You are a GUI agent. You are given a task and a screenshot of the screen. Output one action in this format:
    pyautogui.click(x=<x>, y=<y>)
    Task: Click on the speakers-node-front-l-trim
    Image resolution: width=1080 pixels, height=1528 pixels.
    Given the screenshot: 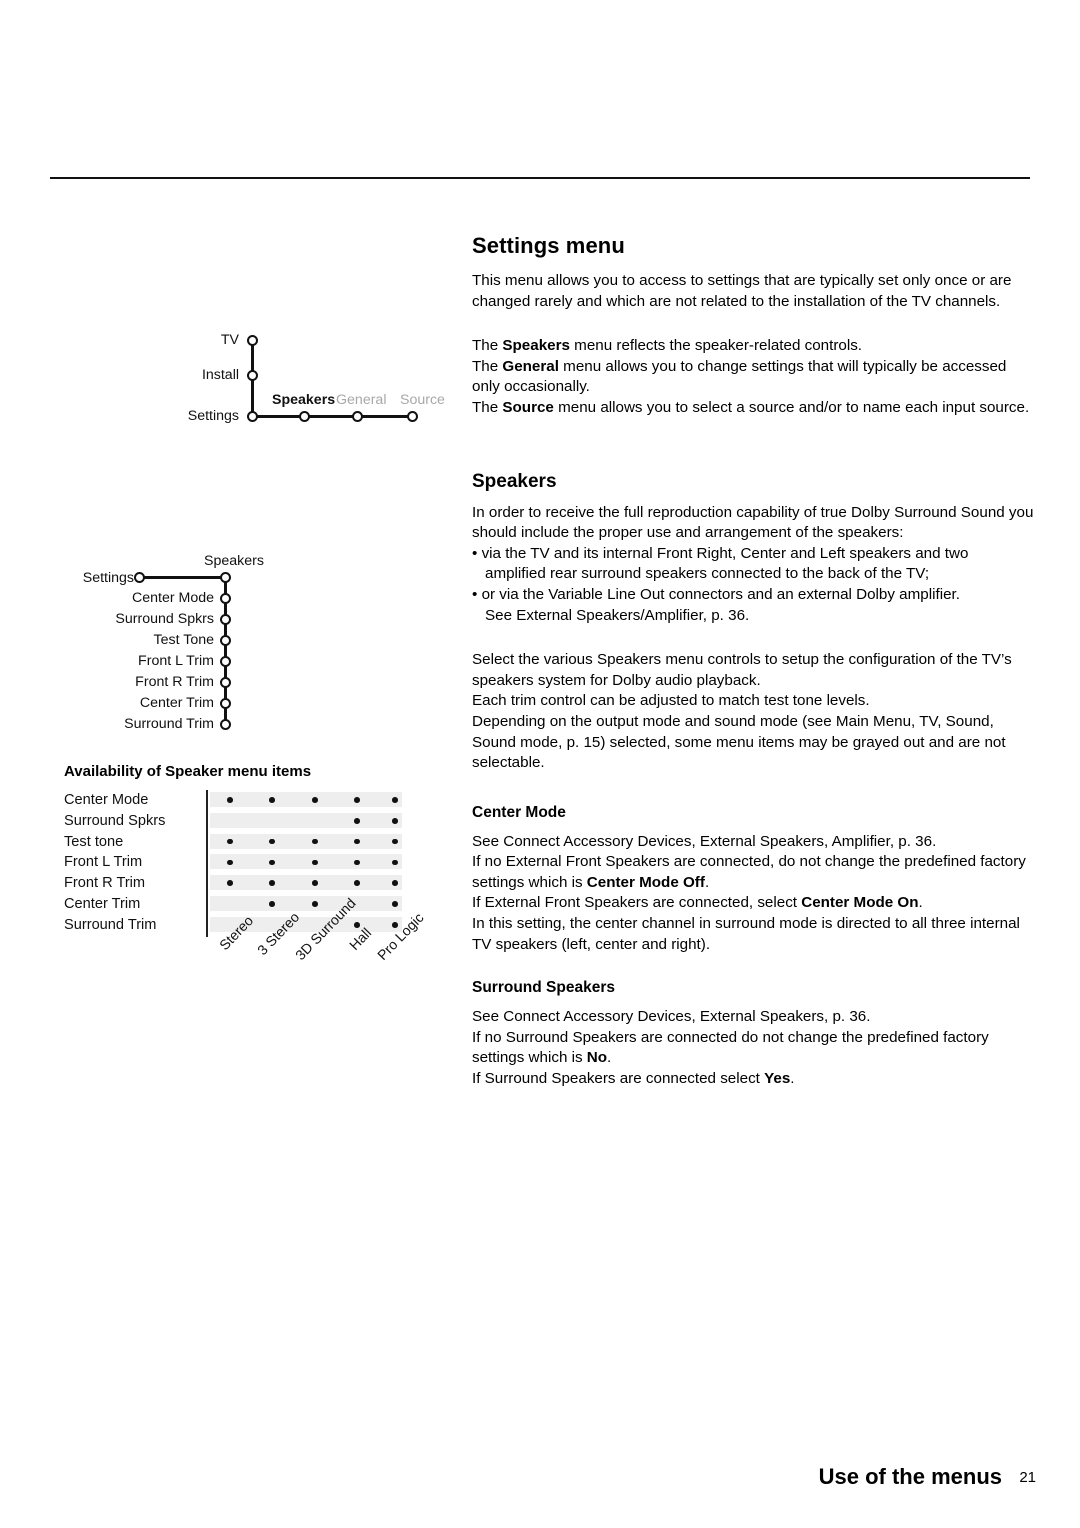 What is the action you would take?
    pyautogui.click(x=225, y=661)
    